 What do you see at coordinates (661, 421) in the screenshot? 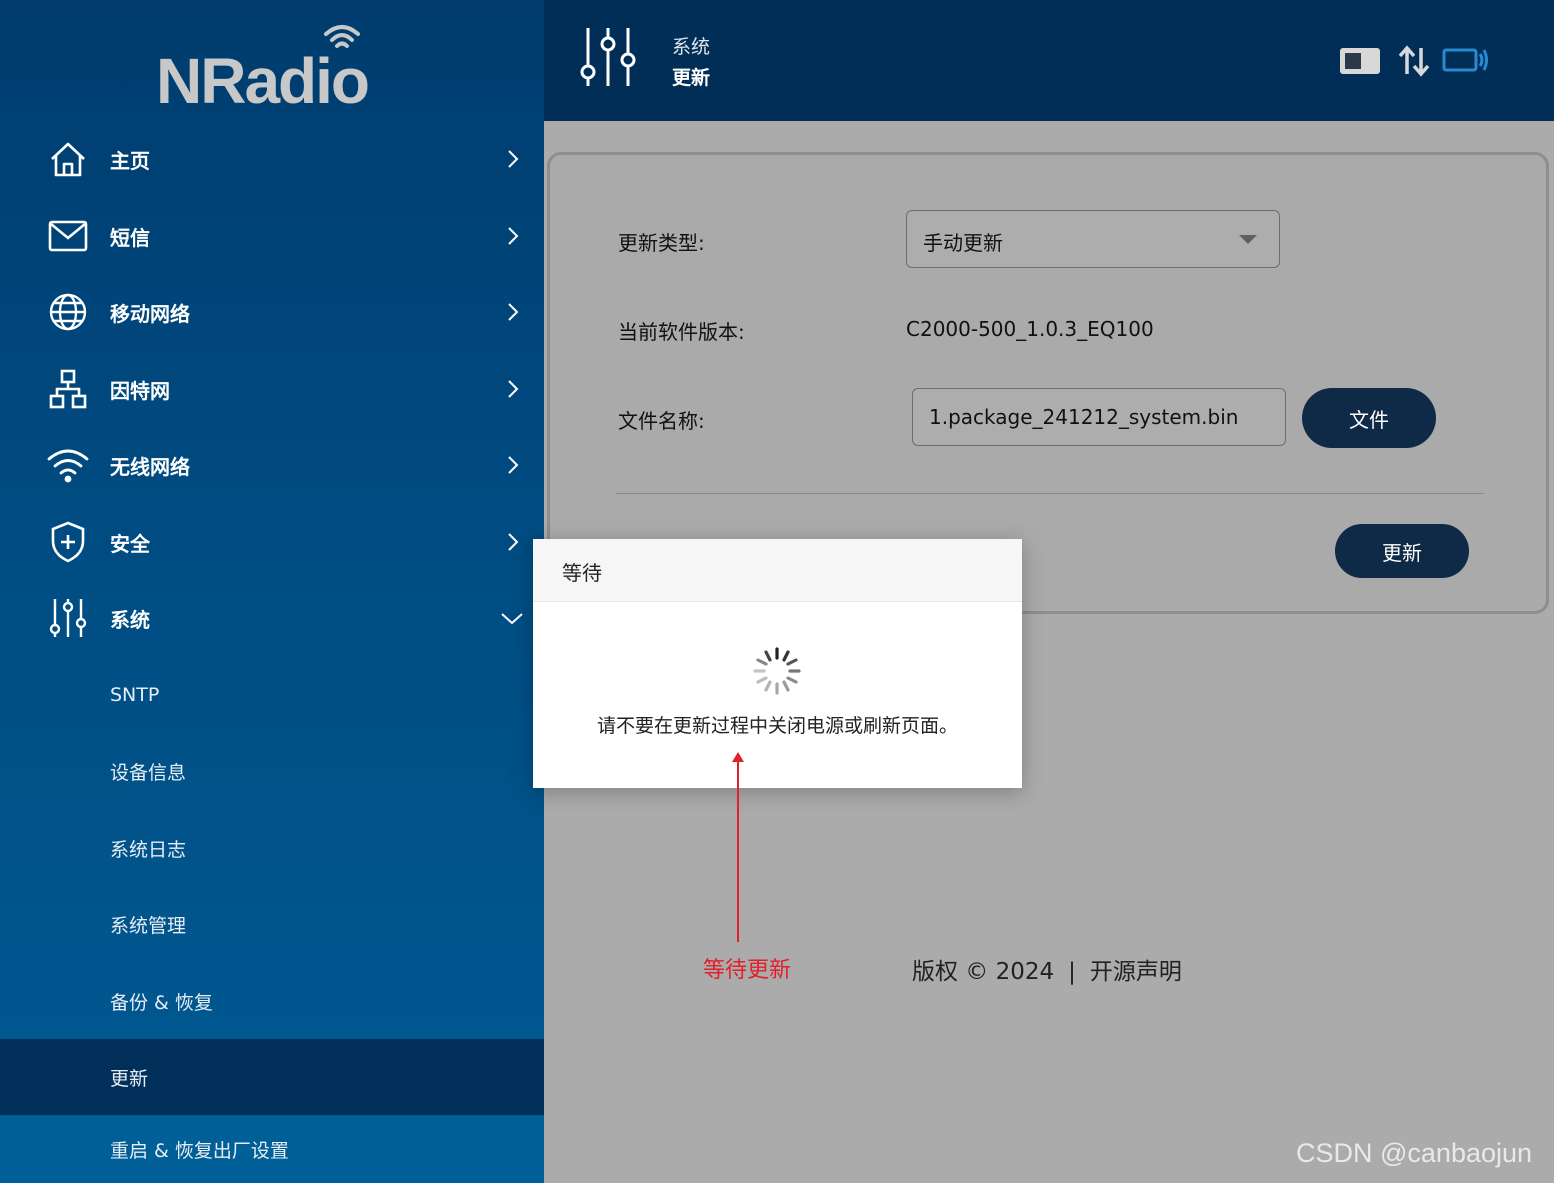
I see `file-name-label: 文件名称:` at bounding box center [661, 421].